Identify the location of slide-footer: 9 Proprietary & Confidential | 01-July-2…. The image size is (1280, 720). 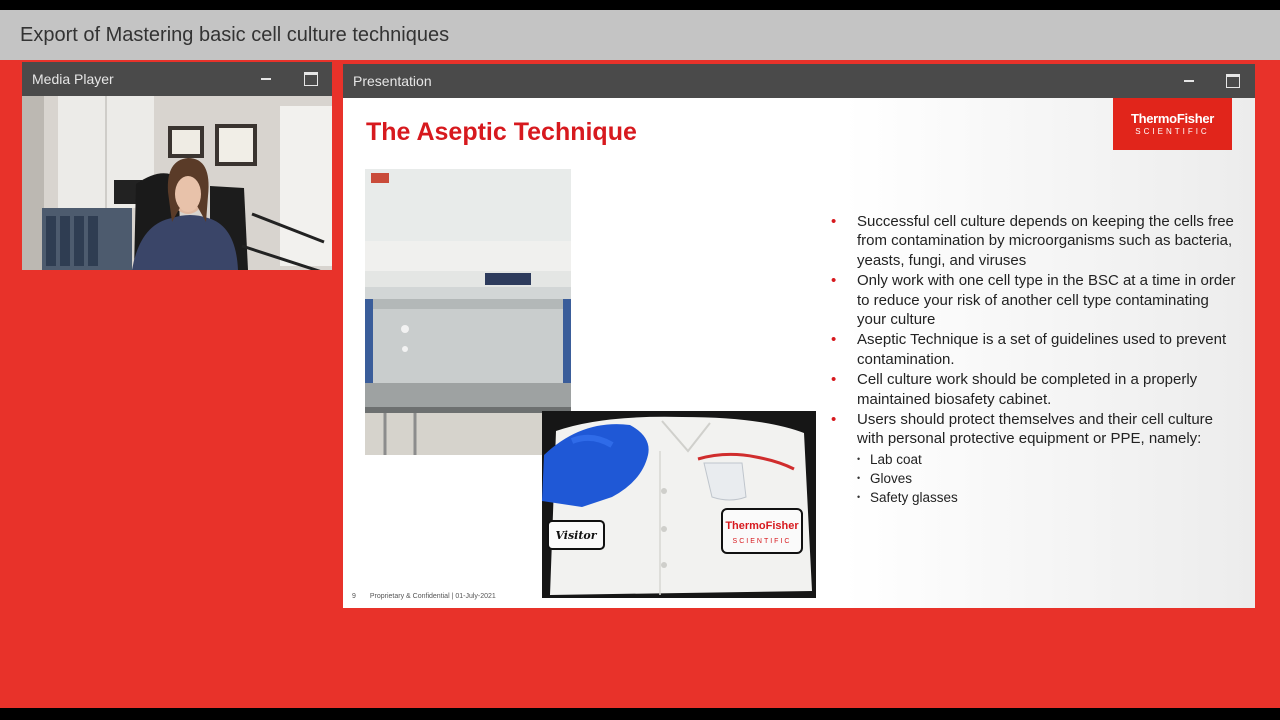
(424, 596).